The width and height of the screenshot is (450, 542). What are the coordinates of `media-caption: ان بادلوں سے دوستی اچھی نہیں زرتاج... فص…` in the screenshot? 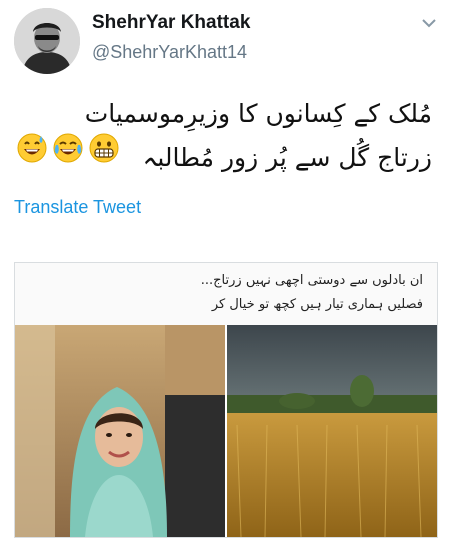 It's located at (226, 294).